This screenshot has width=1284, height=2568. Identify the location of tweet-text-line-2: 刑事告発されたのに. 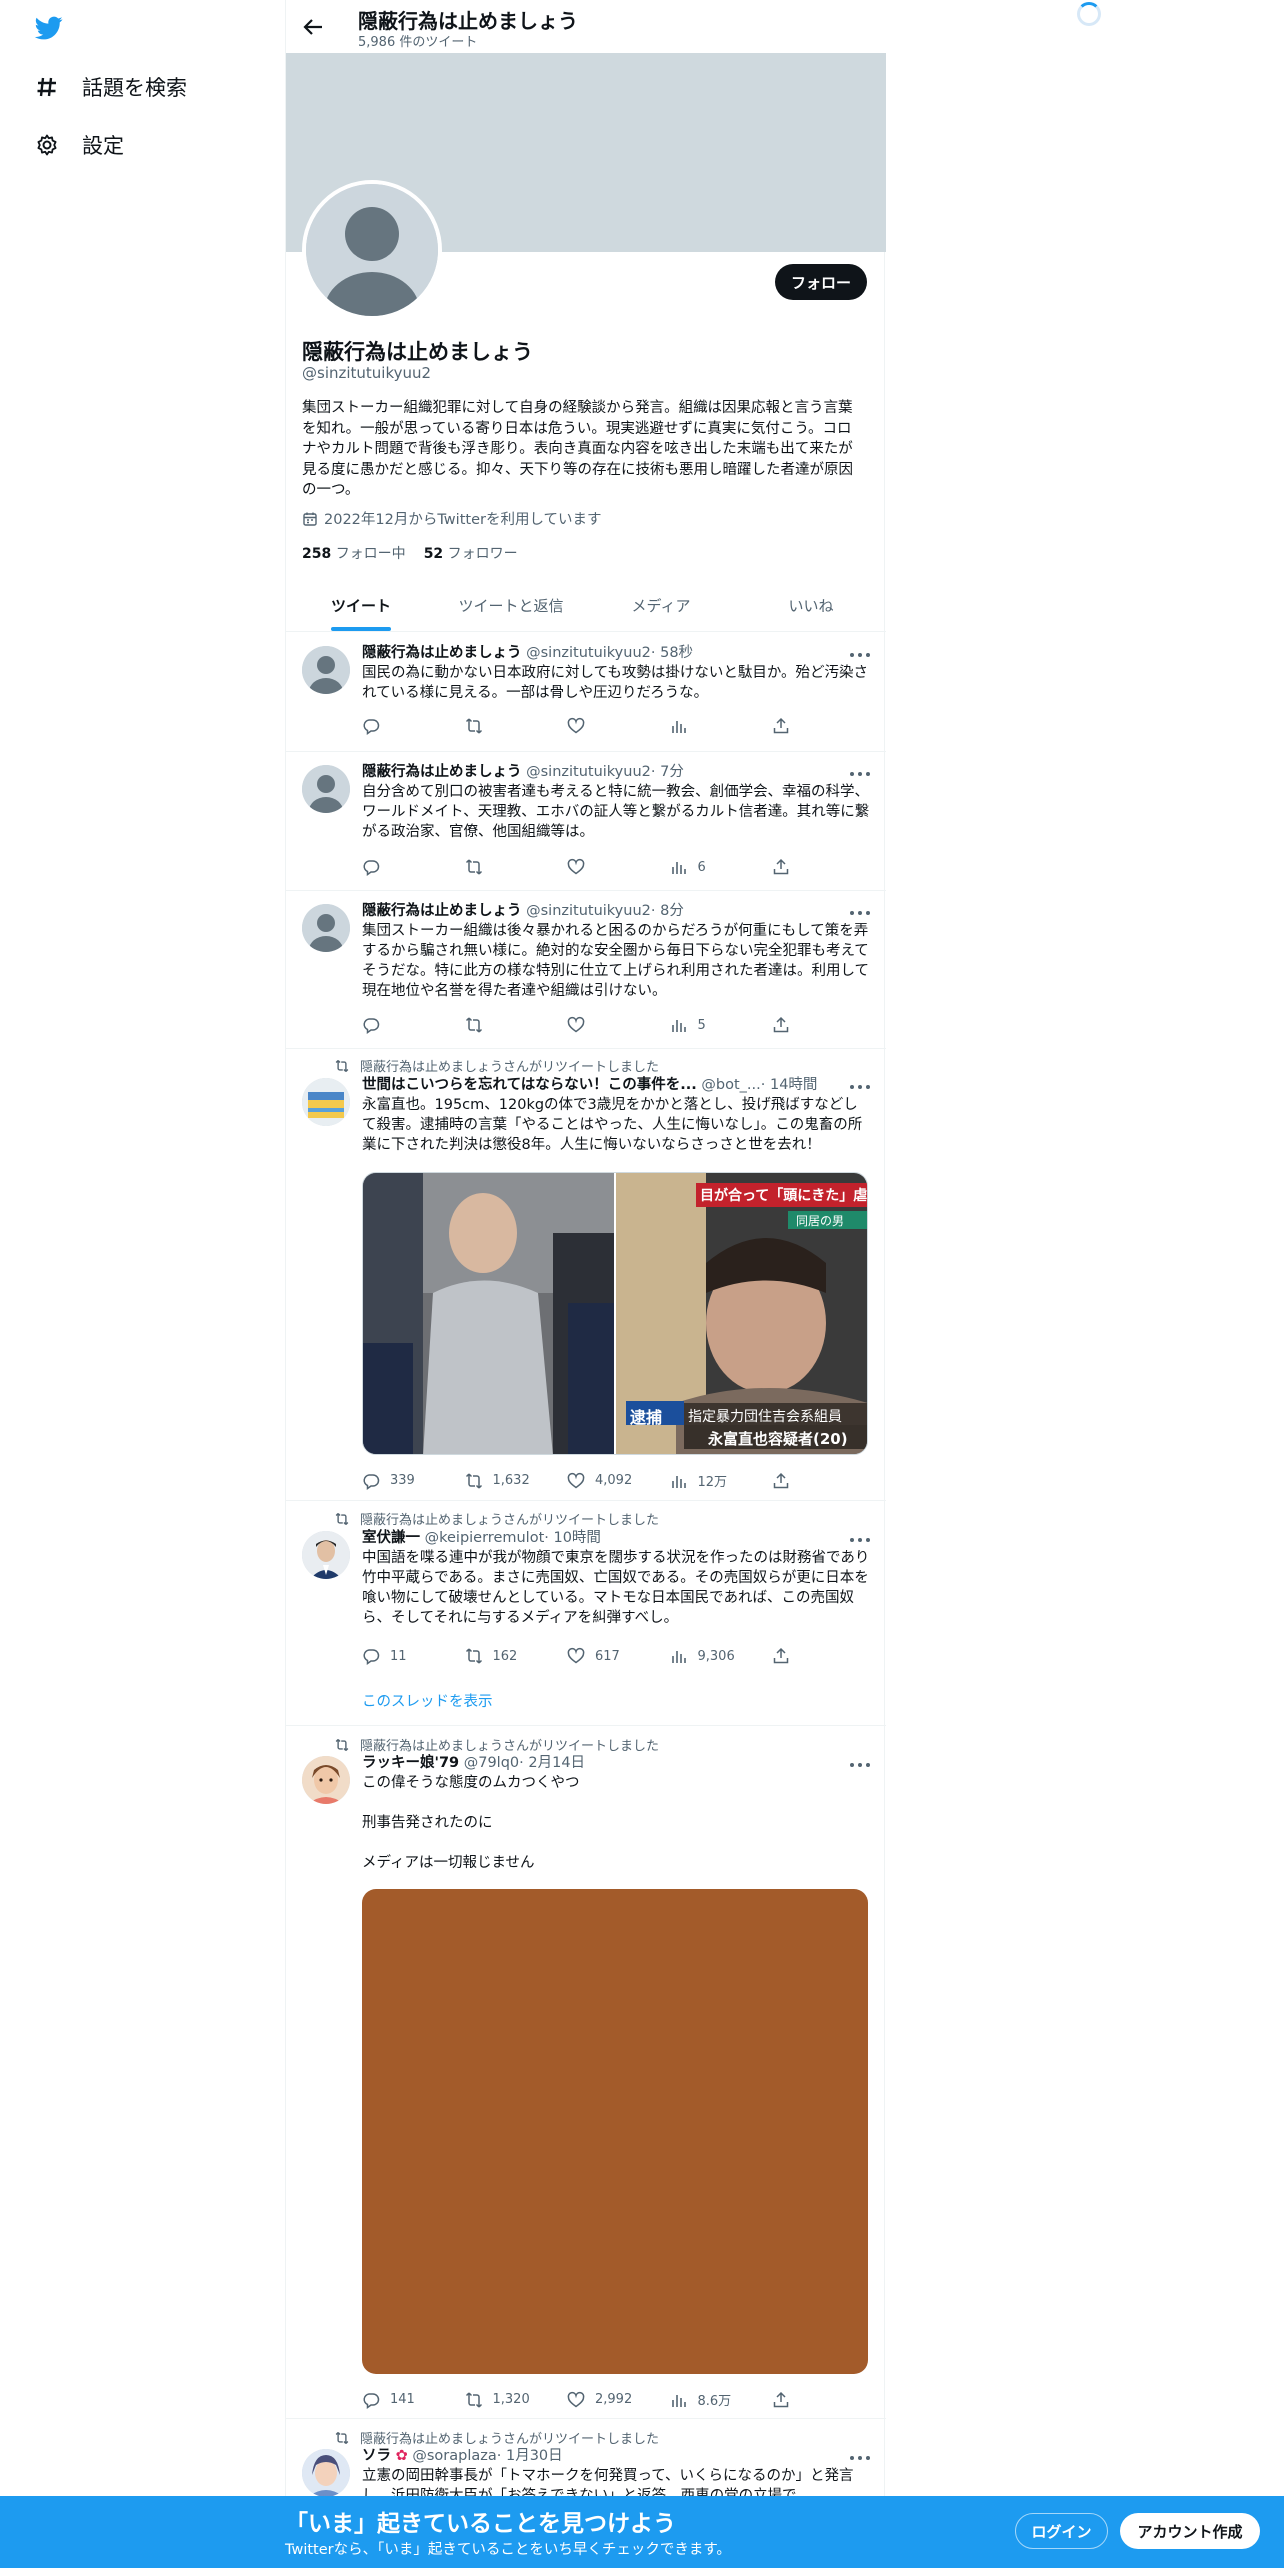
(427, 1823).